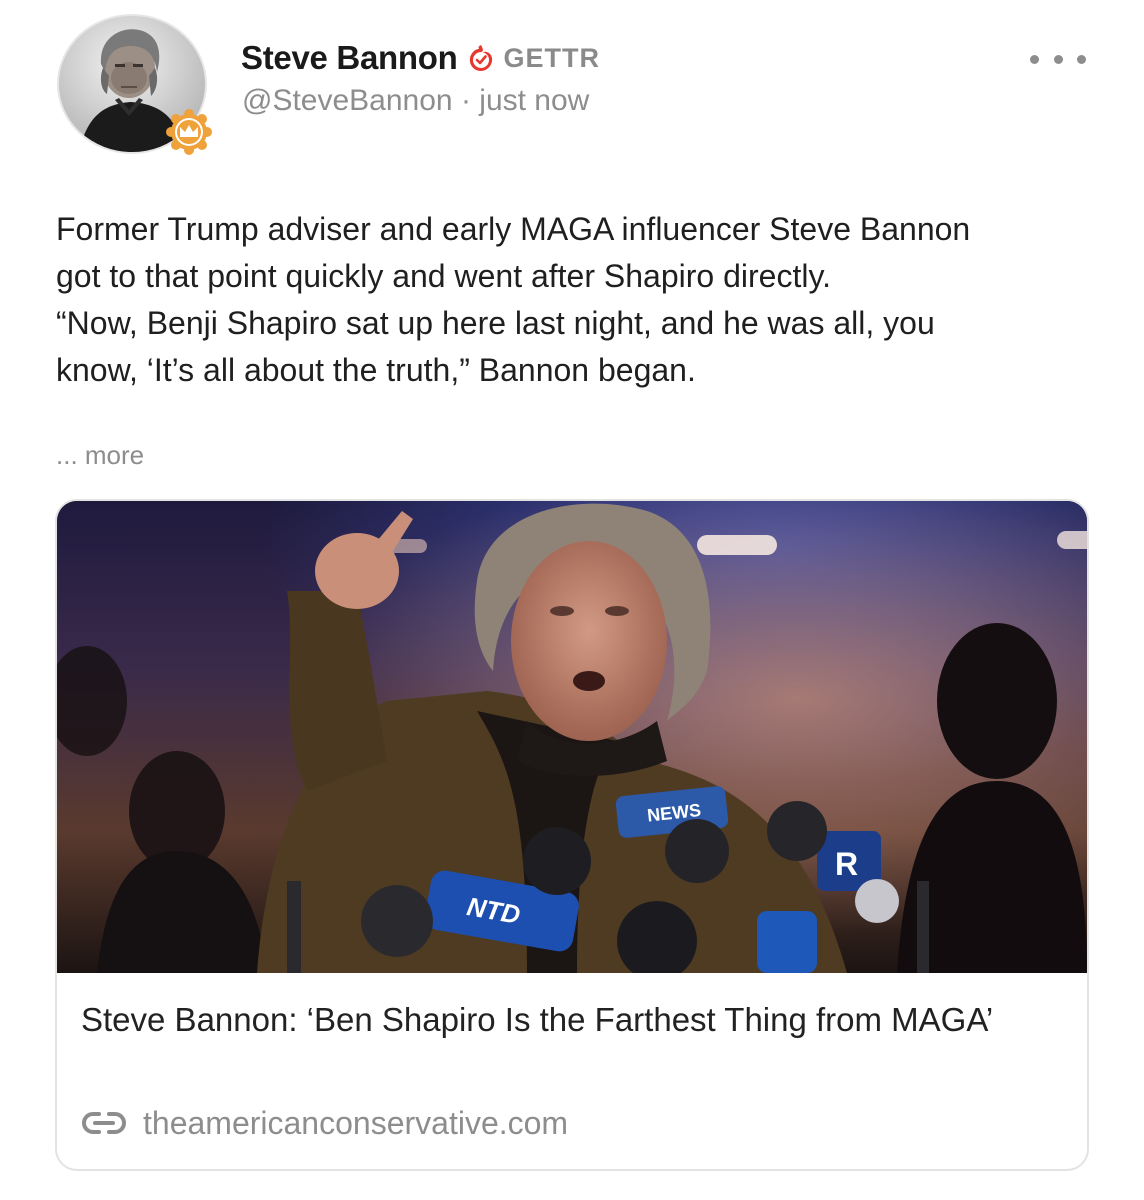 Image resolution: width=1144 pixels, height=1200 pixels. I want to click on link-card-domain-row: theamericanconservative.com, so click(324, 1123).